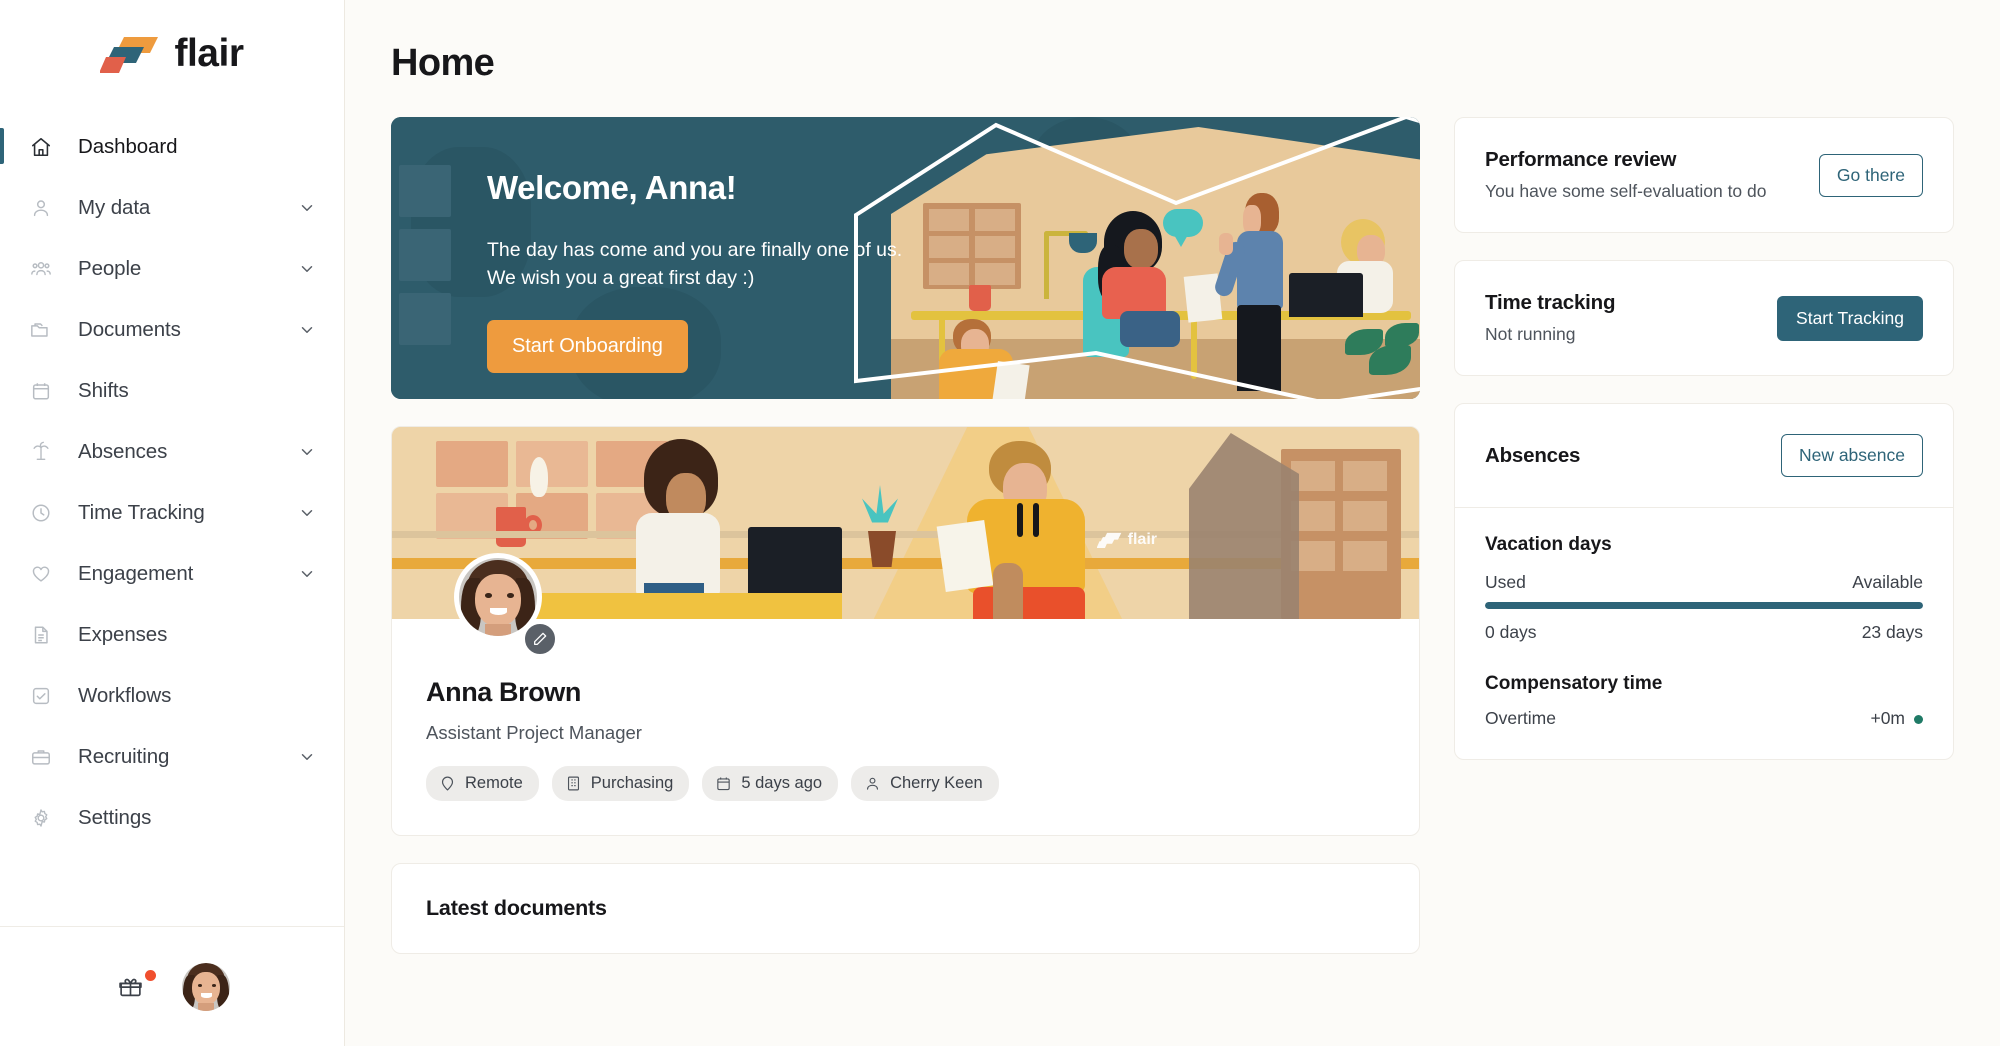 This screenshot has height=1046, width=2000. I want to click on sidebar-item-label: Engagement, so click(136, 573).